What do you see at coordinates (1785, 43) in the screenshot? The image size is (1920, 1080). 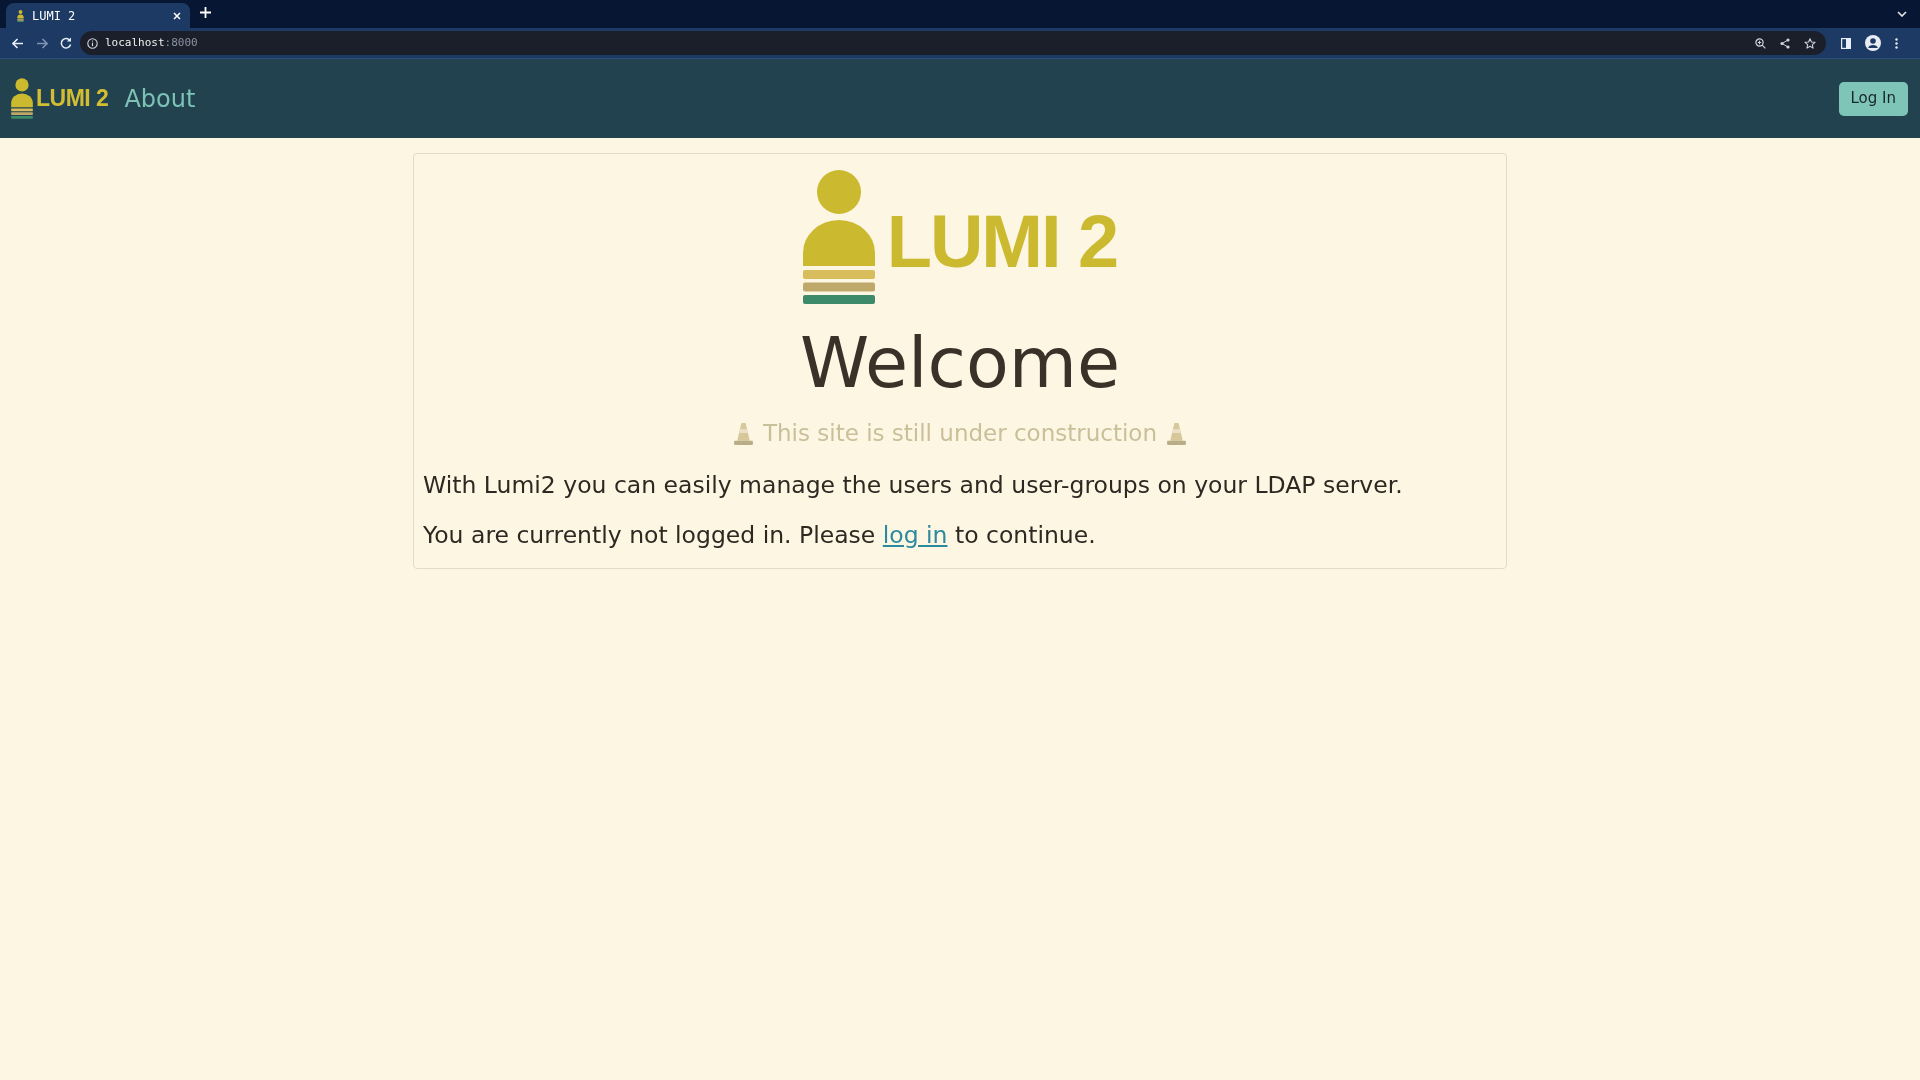 I see `share-icon` at bounding box center [1785, 43].